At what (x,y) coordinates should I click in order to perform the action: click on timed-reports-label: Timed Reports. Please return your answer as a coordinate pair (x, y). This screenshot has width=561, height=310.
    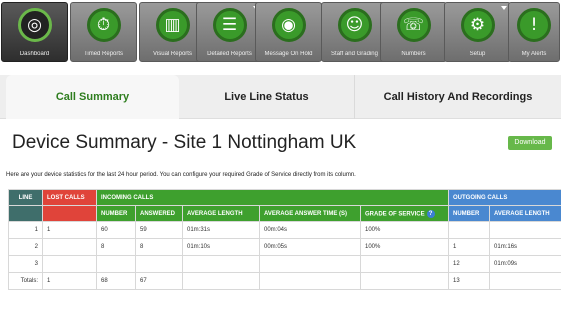
    Looking at the image, I should click on (103, 54).